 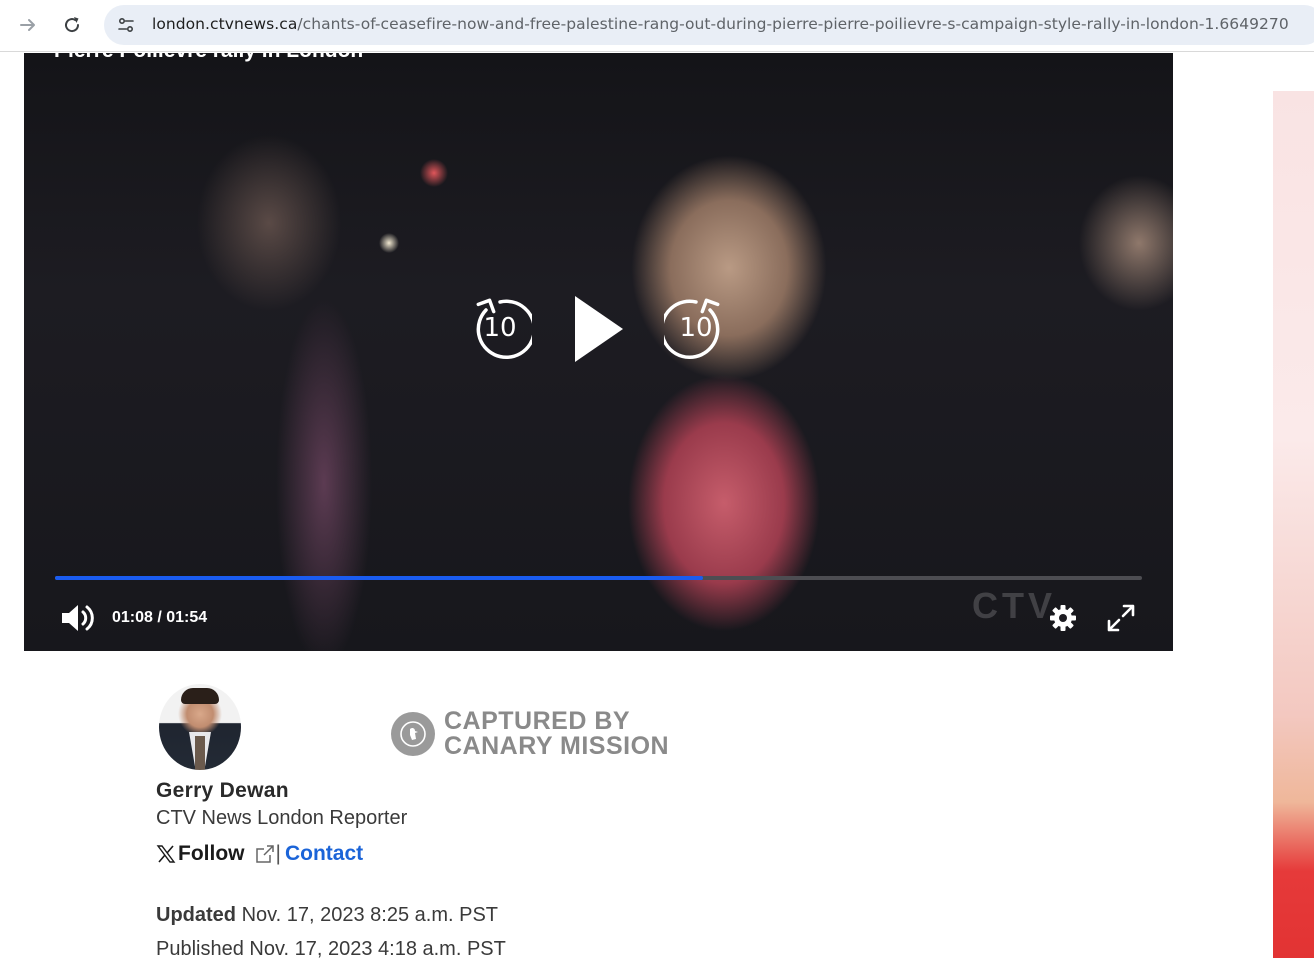 I want to click on ctv-watermark: CTV, so click(x=1014, y=605).